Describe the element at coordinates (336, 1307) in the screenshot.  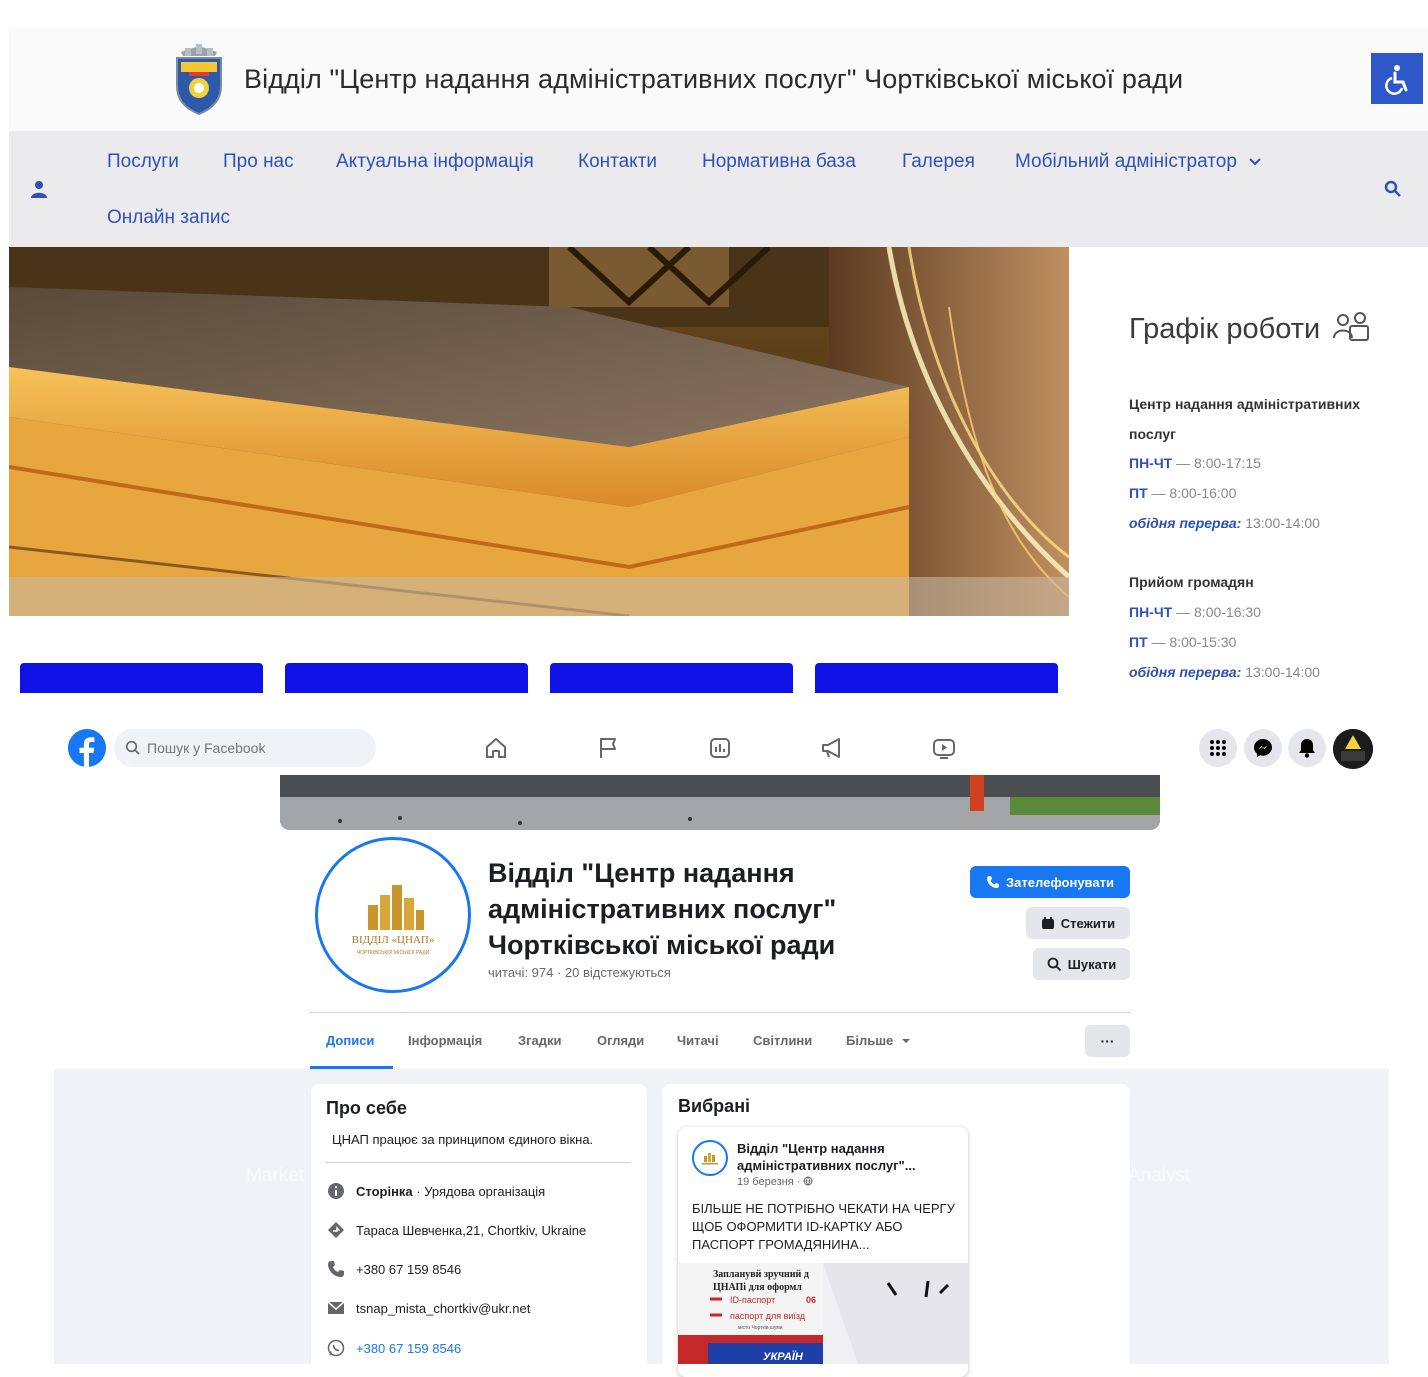
I see `email-icon` at that location.